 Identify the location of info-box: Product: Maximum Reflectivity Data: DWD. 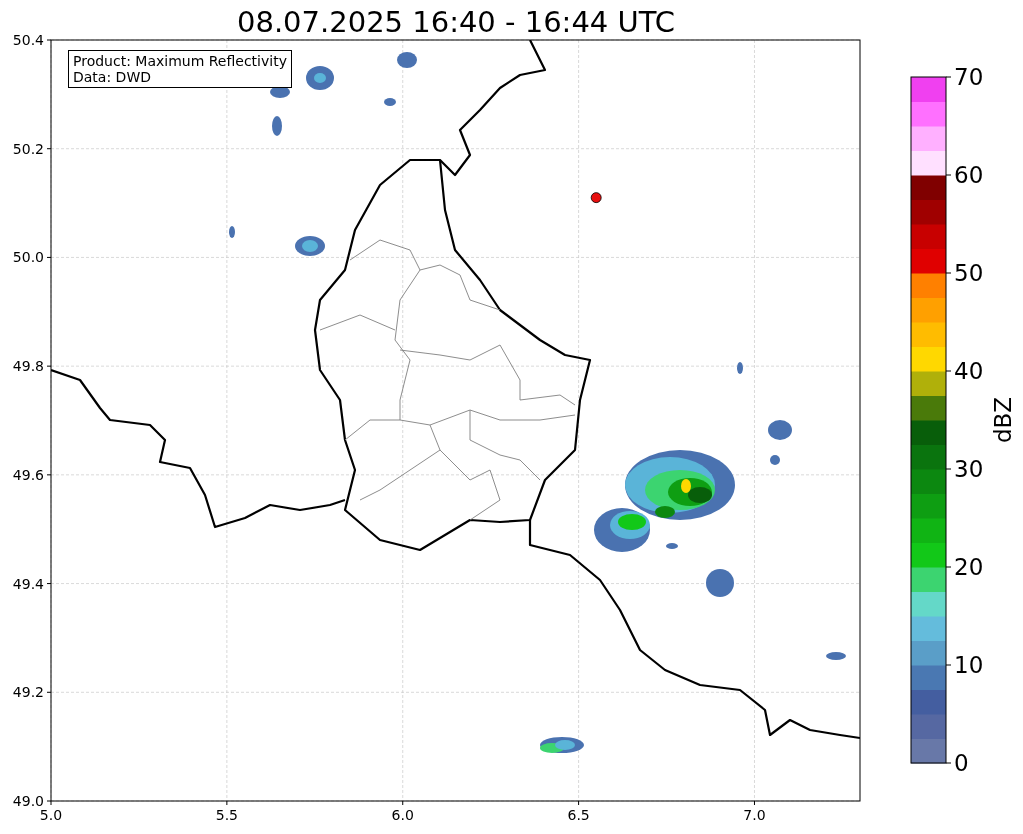
(180, 69).